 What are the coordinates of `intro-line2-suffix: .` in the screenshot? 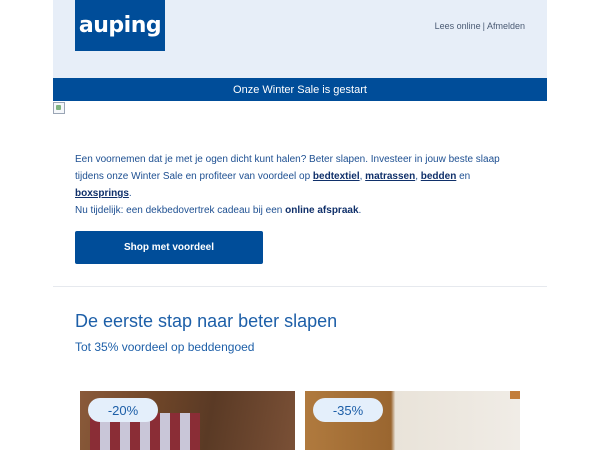 It's located at (360, 210).